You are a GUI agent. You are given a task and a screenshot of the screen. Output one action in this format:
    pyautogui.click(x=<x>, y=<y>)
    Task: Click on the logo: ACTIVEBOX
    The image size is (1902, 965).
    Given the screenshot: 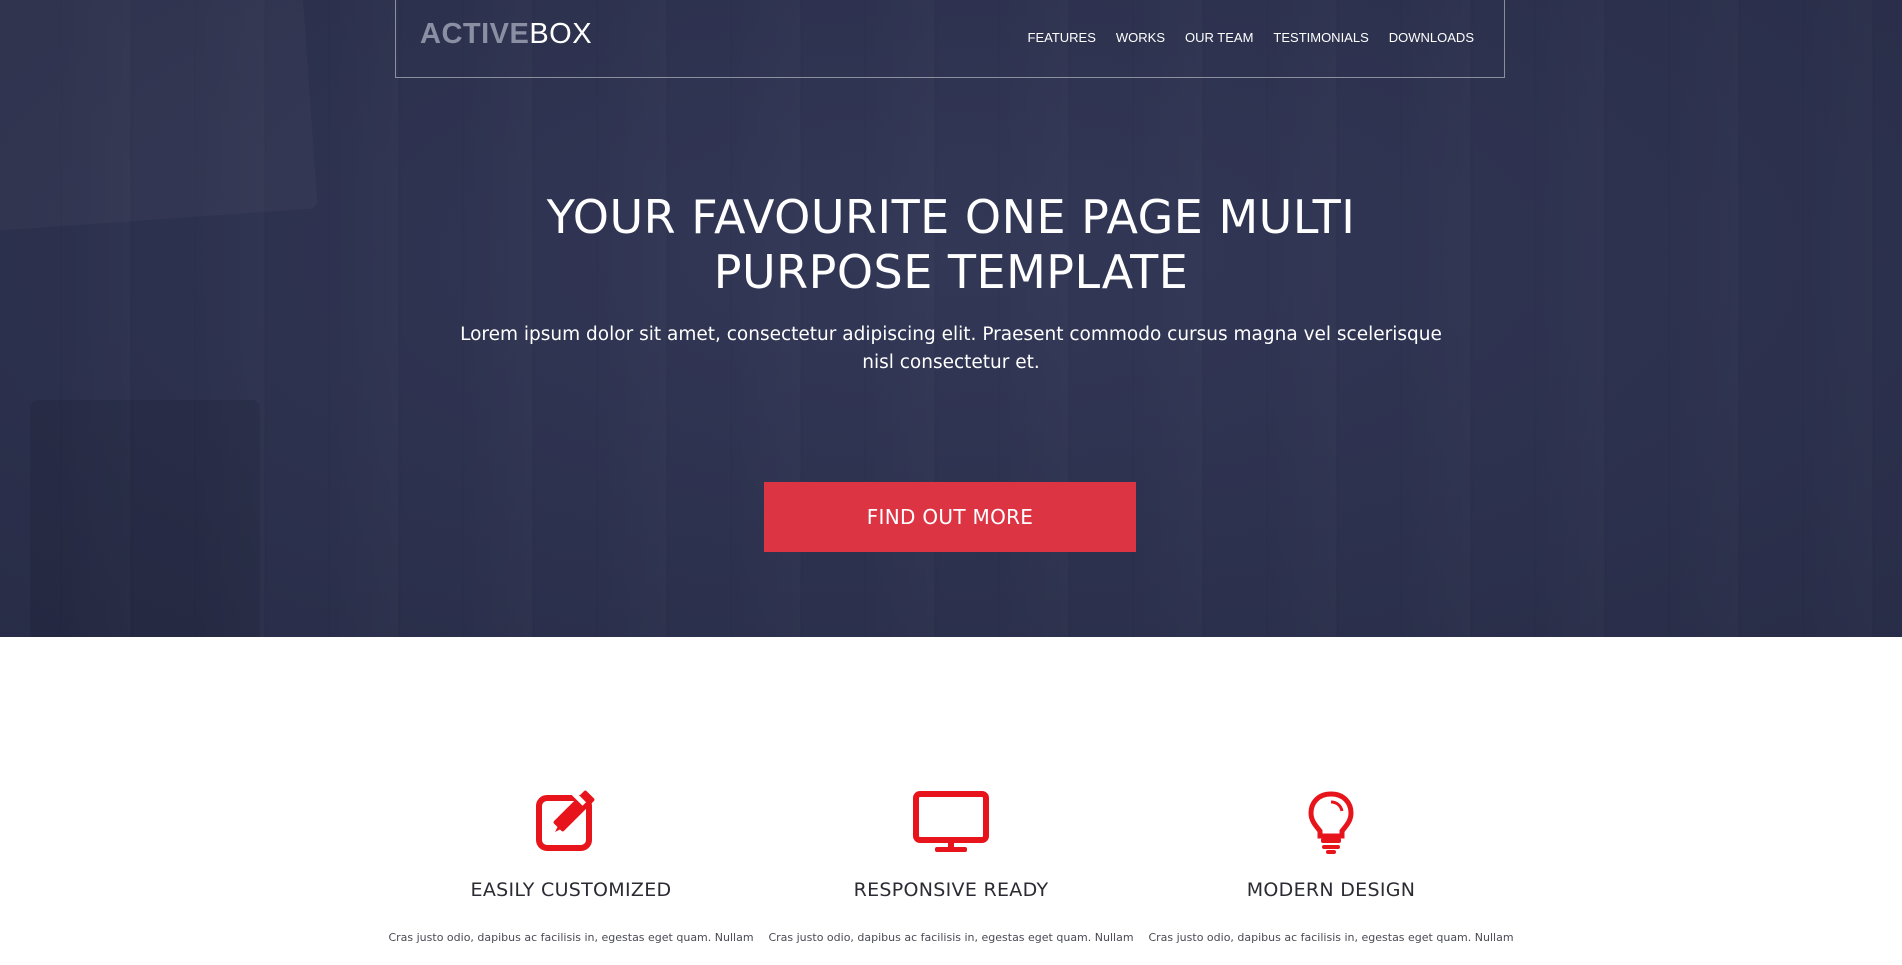 What is the action you would take?
    pyautogui.click(x=506, y=34)
    